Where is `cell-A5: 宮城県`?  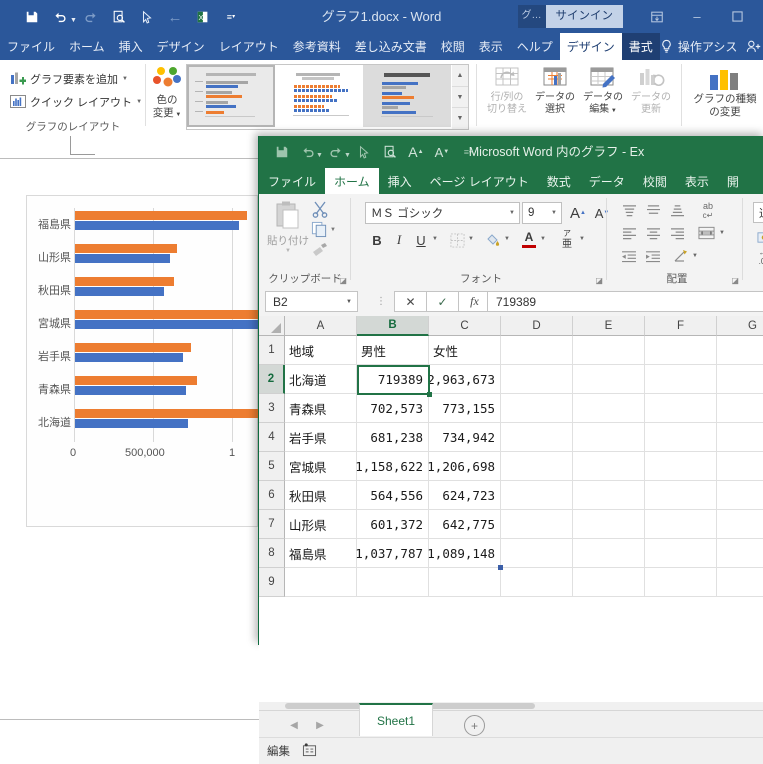
cell-A5: 宮城県 is located at coordinates (321, 466).